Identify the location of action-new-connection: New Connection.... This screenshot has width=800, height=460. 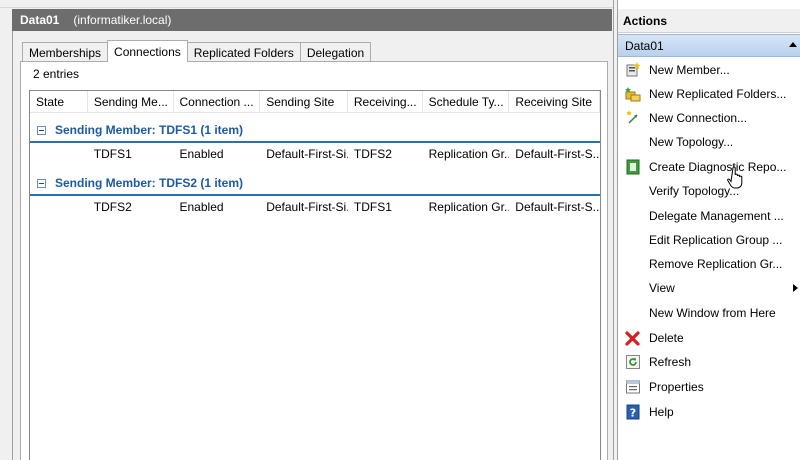
(709, 118).